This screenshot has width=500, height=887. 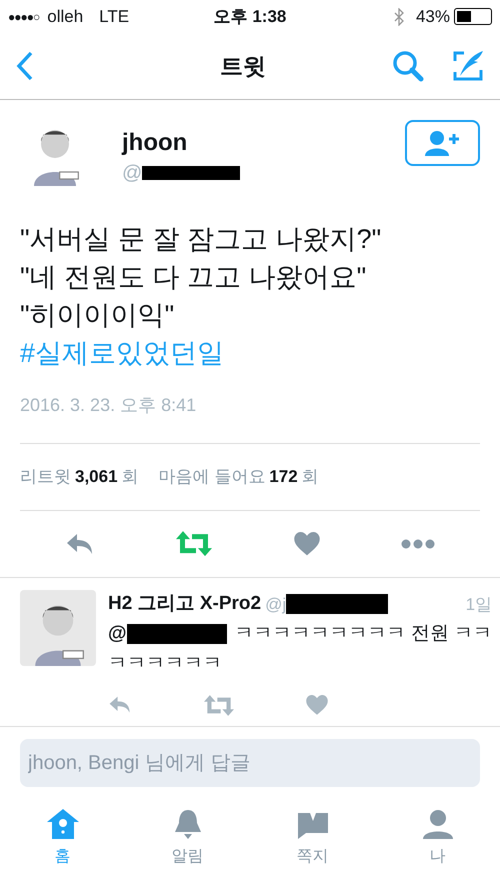 I want to click on user-name: jhoon, so click(x=155, y=143).